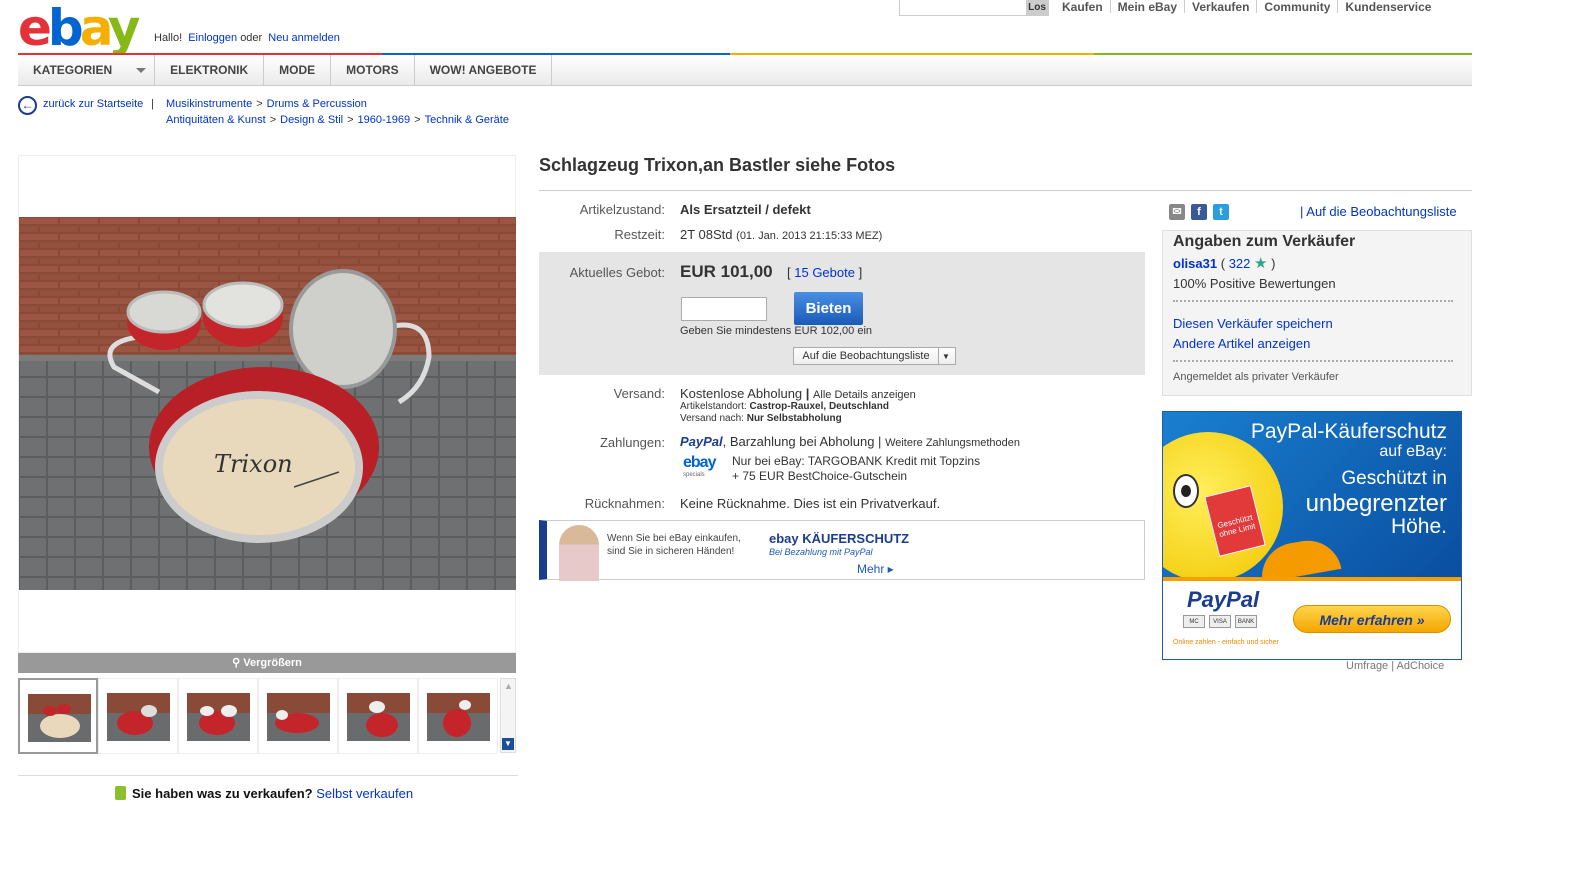  I want to click on crumb-design: Design & Stil, so click(311, 120).